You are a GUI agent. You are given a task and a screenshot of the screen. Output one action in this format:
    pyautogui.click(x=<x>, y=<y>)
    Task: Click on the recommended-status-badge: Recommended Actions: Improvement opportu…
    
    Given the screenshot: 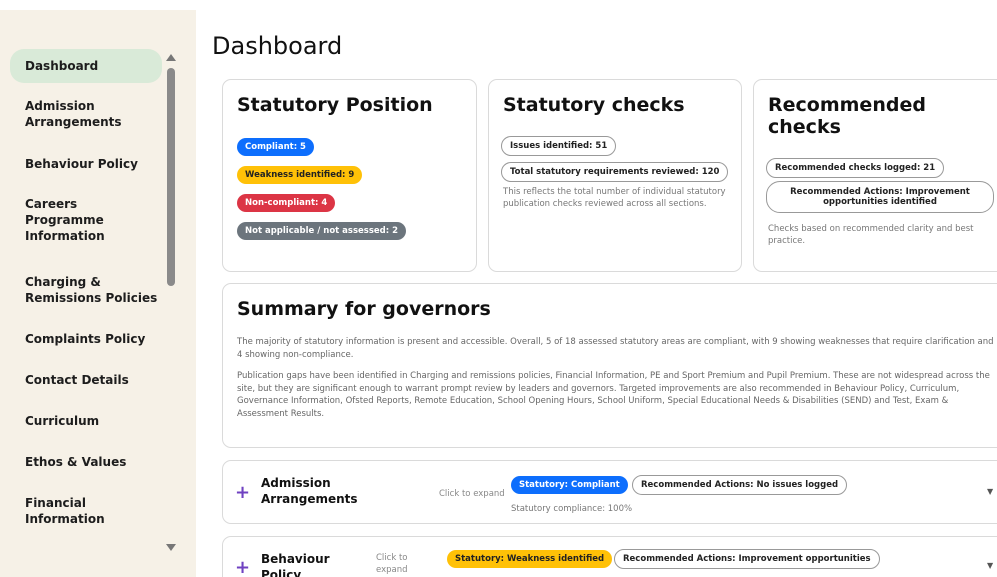 What is the action you would take?
    pyautogui.click(x=747, y=559)
    